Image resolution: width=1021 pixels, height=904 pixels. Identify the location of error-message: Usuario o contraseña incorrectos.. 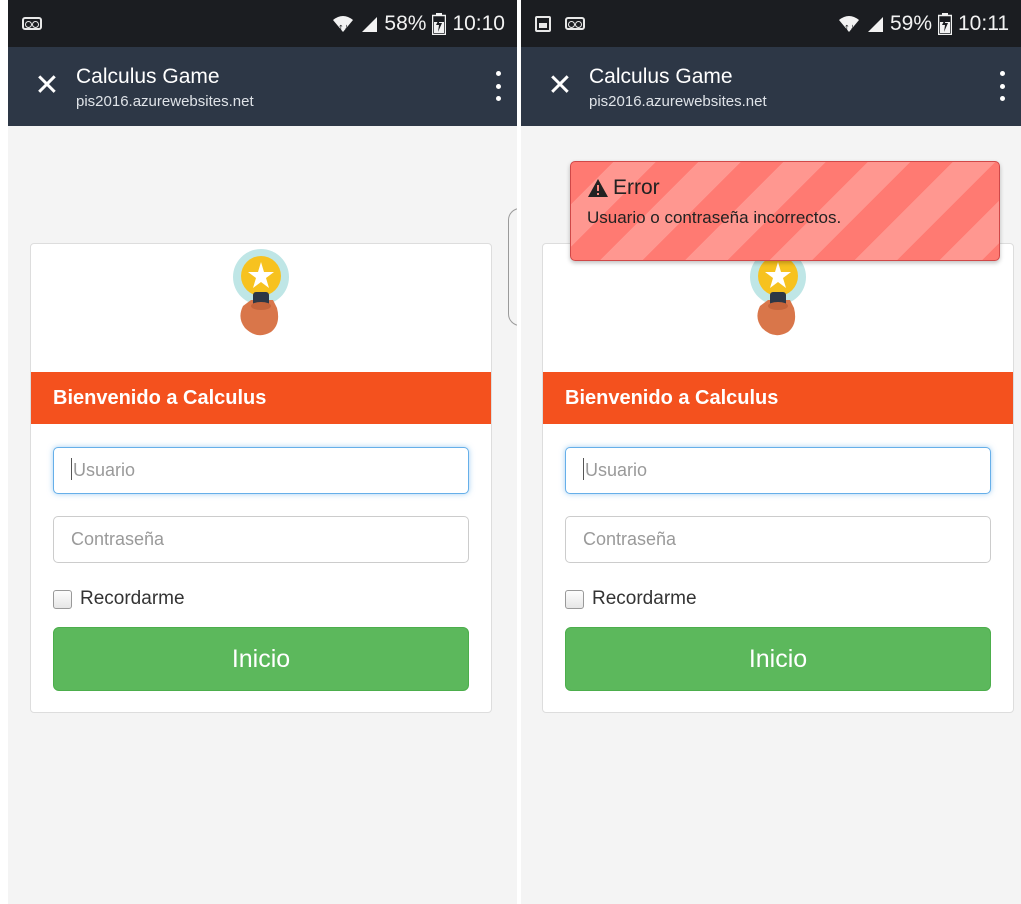
(714, 217).